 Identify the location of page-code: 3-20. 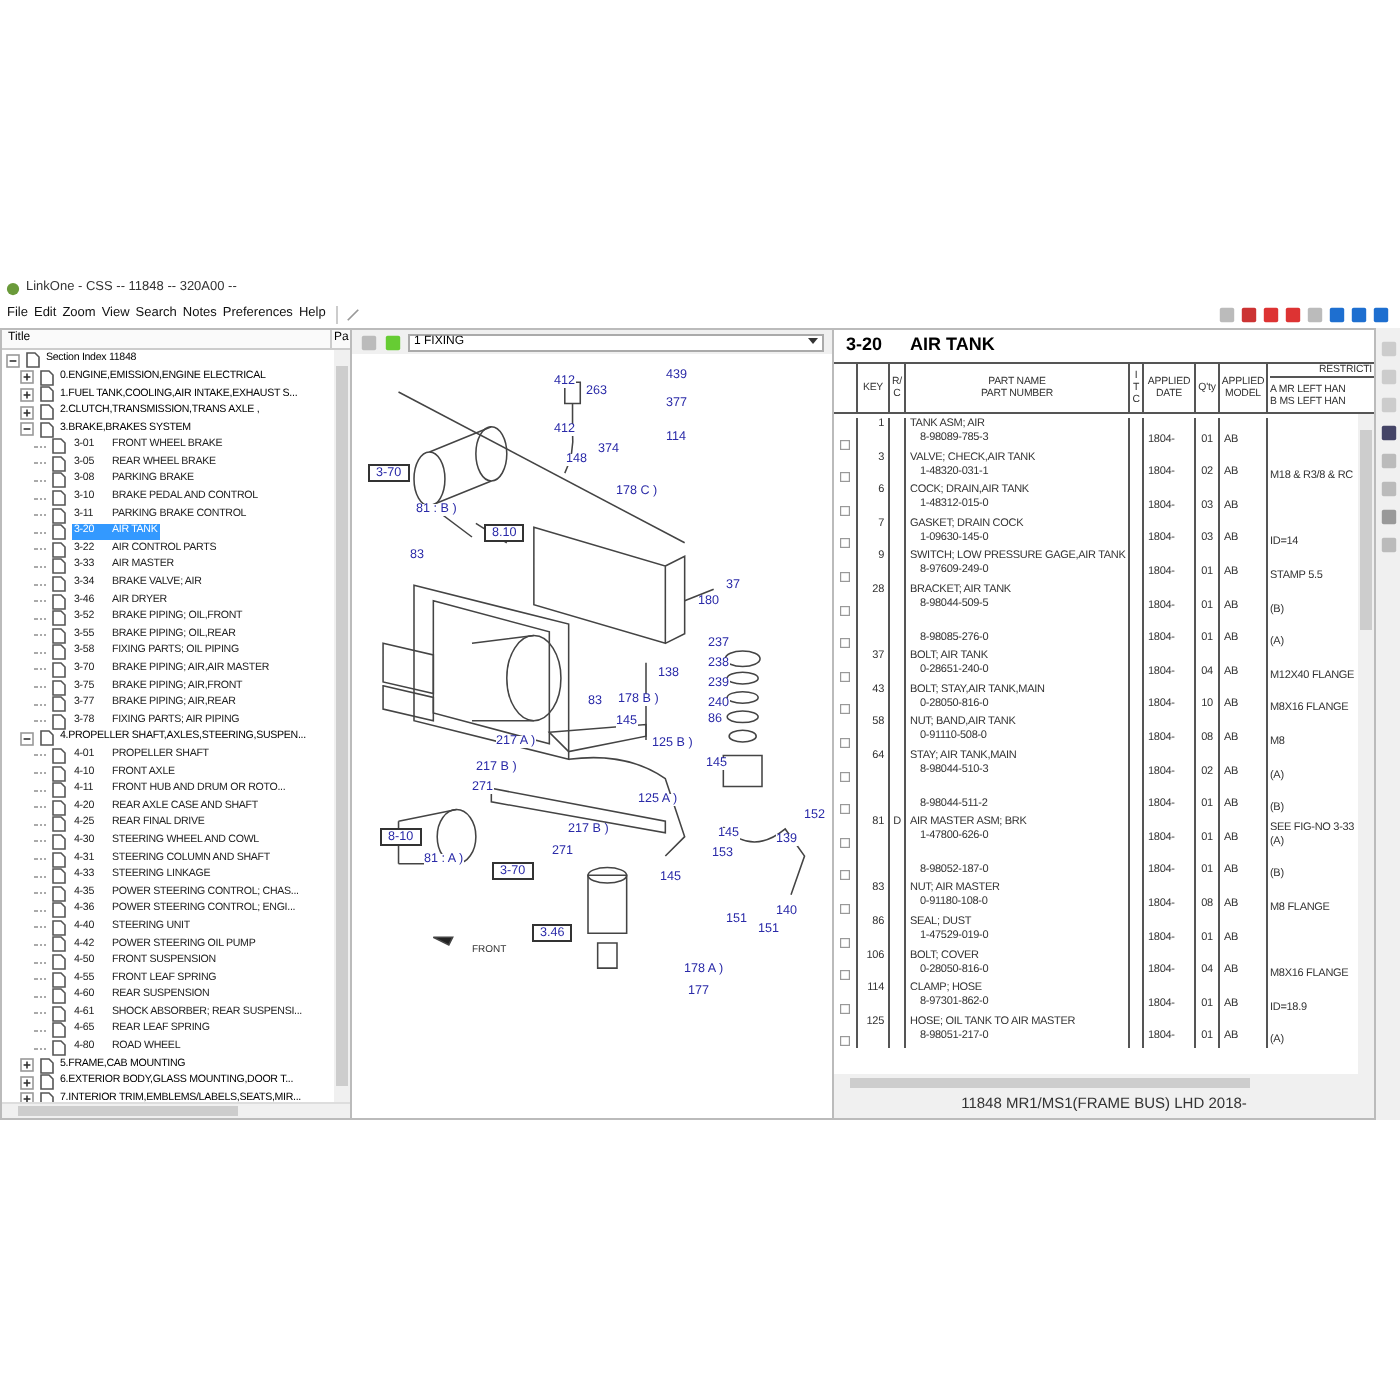
(864, 345).